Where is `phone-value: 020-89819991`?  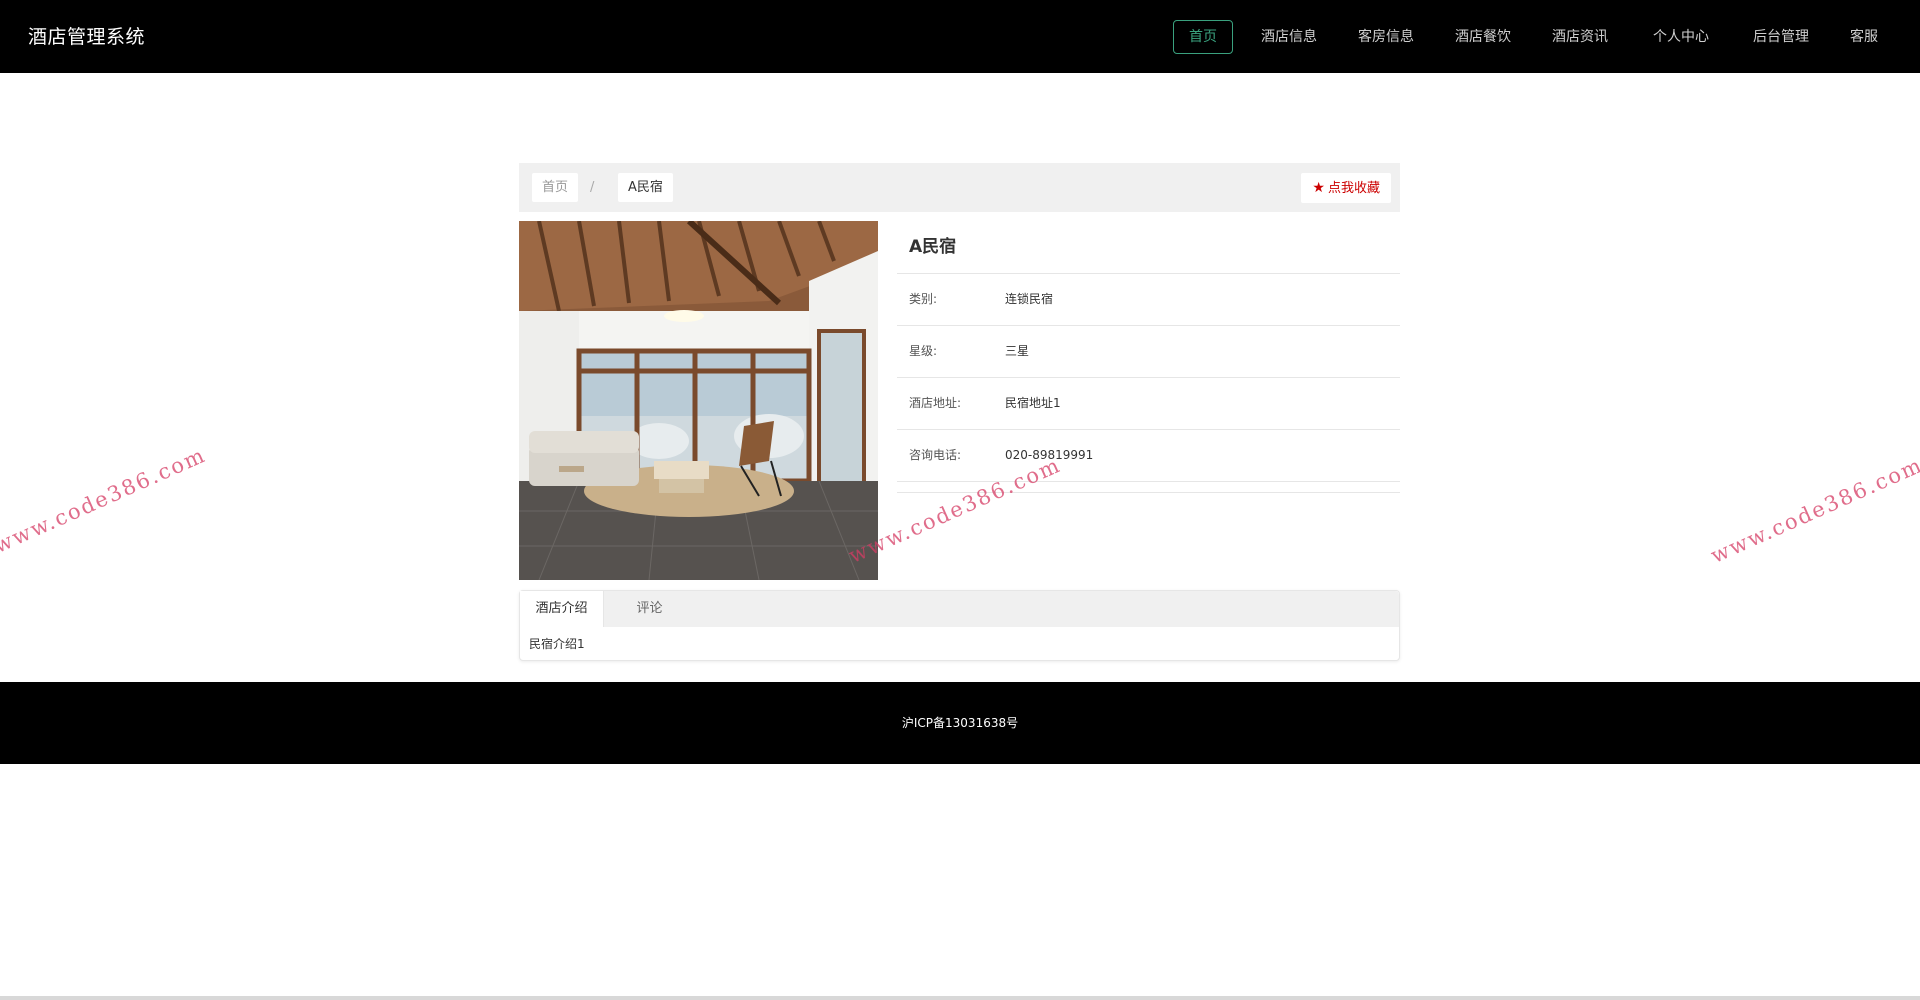
phone-value: 020-89819991 is located at coordinates (1049, 455).